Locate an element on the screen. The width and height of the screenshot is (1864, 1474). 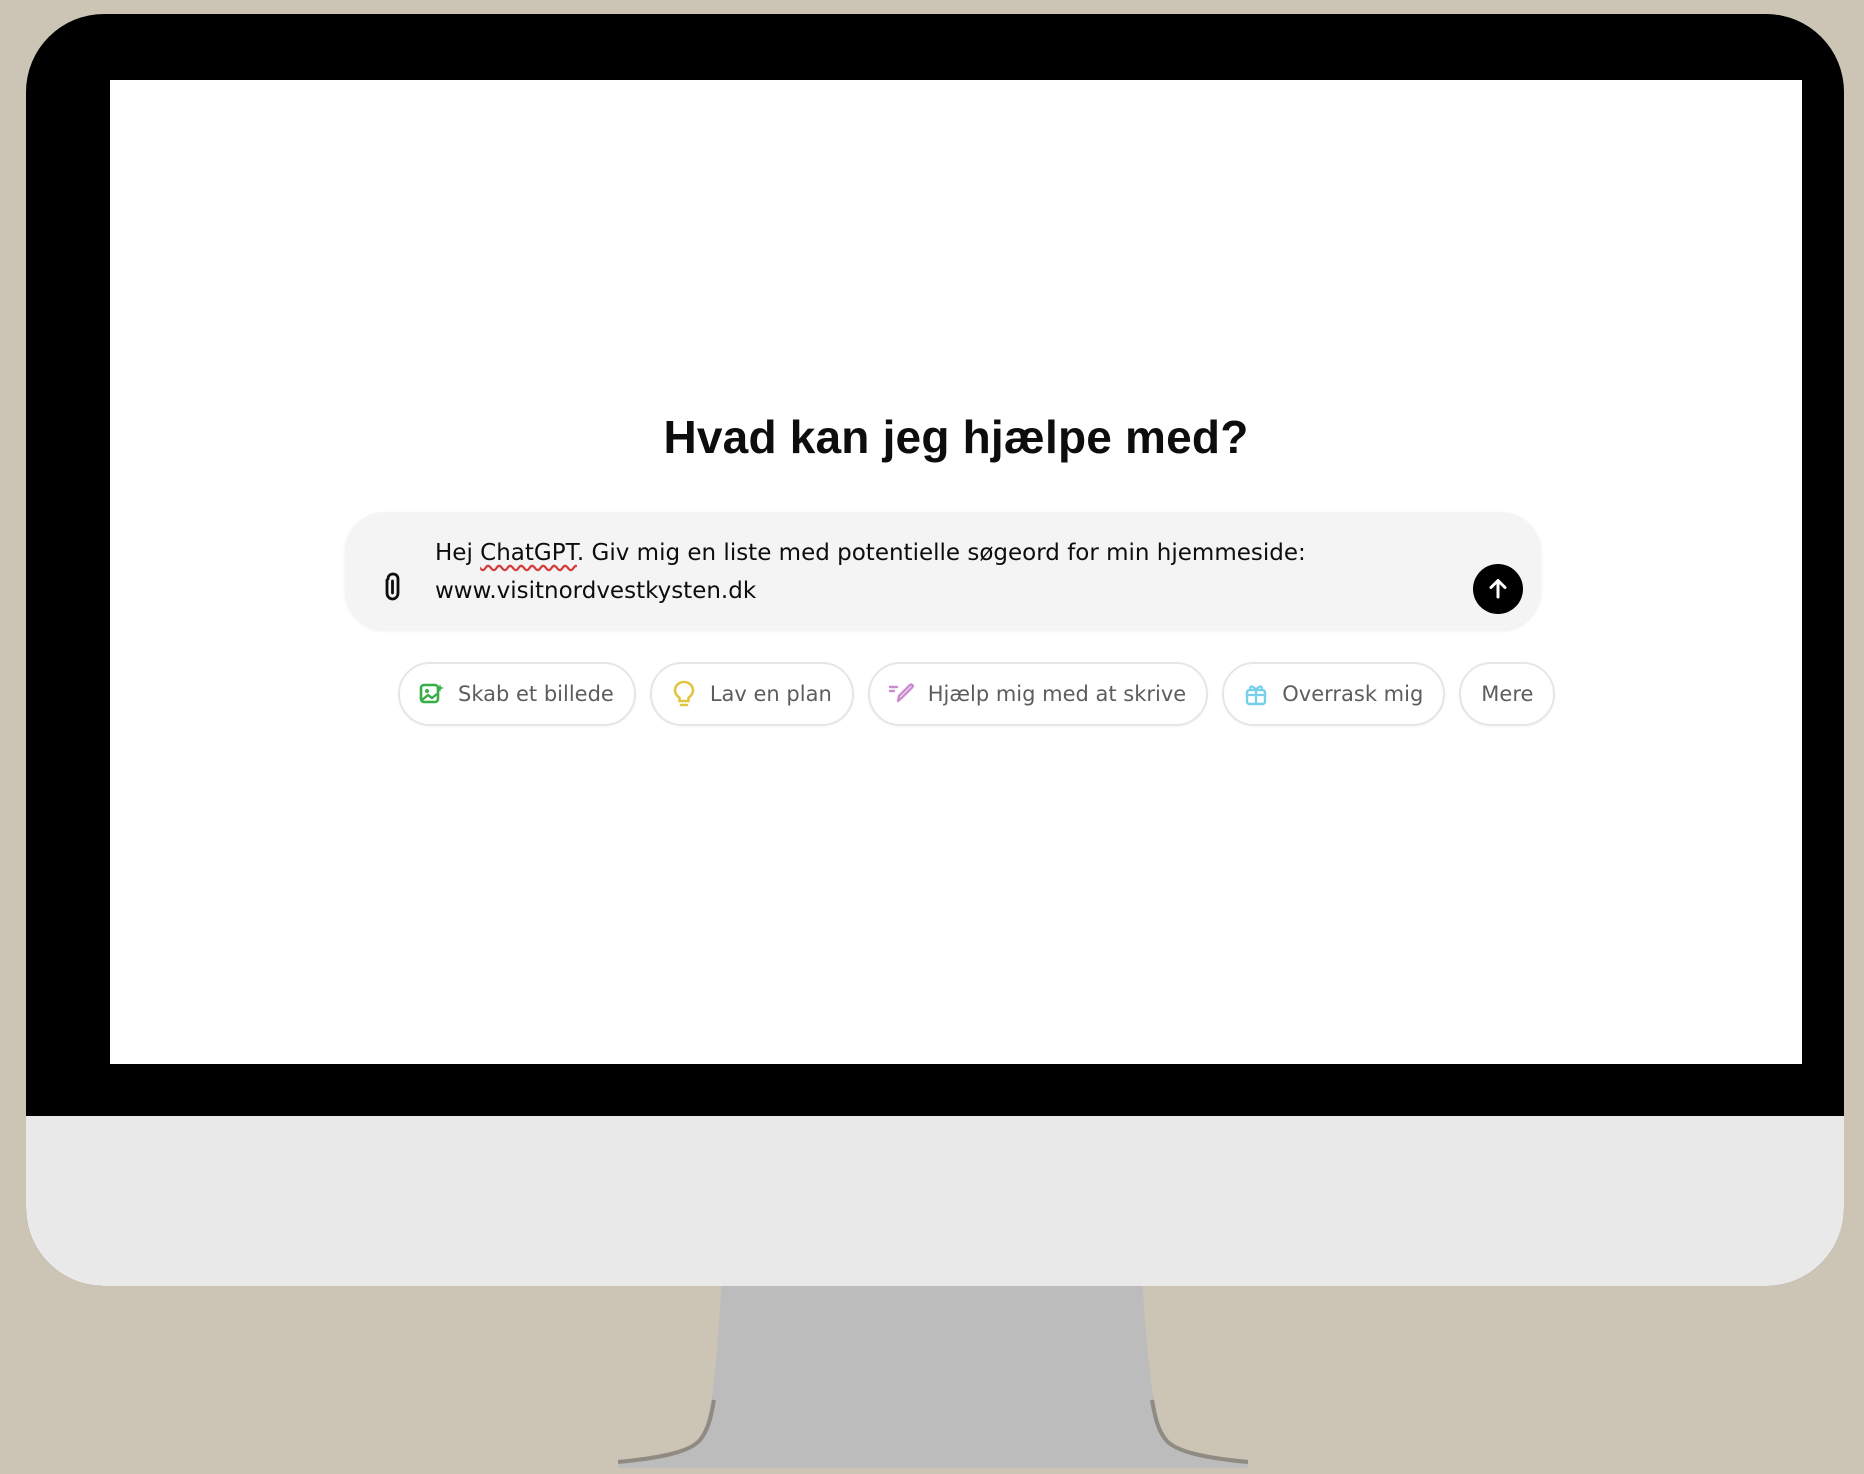
send-button is located at coordinates (1498, 589).